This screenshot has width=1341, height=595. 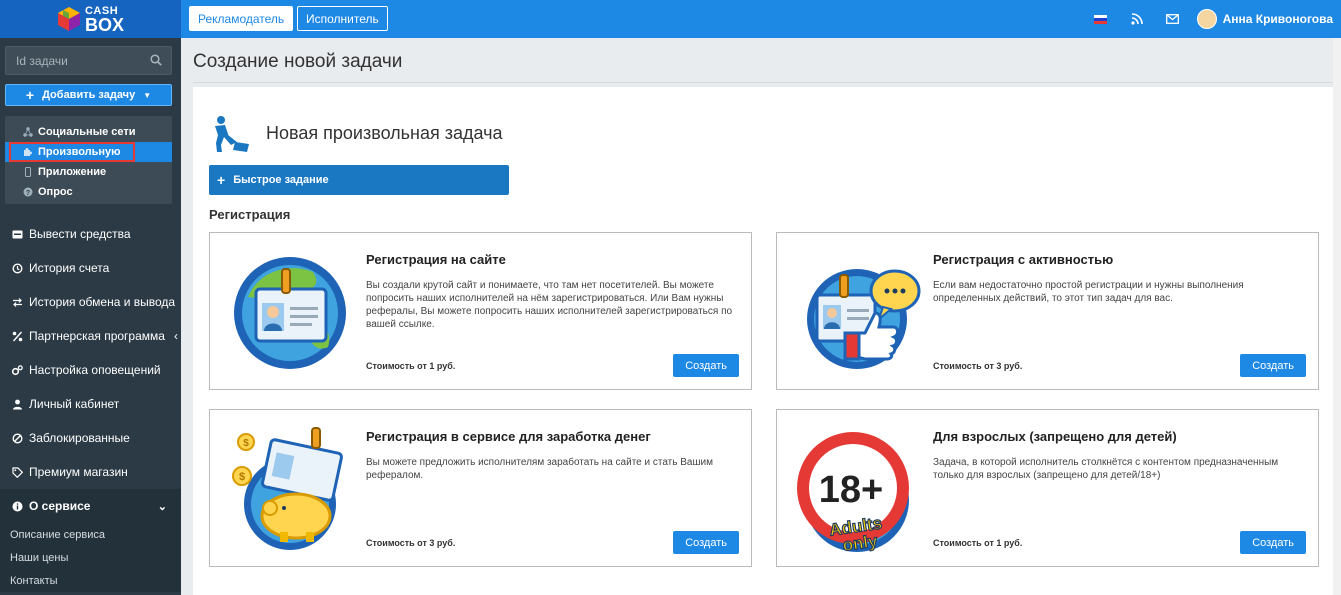 I want to click on title-divider, so click(x=766, y=82).